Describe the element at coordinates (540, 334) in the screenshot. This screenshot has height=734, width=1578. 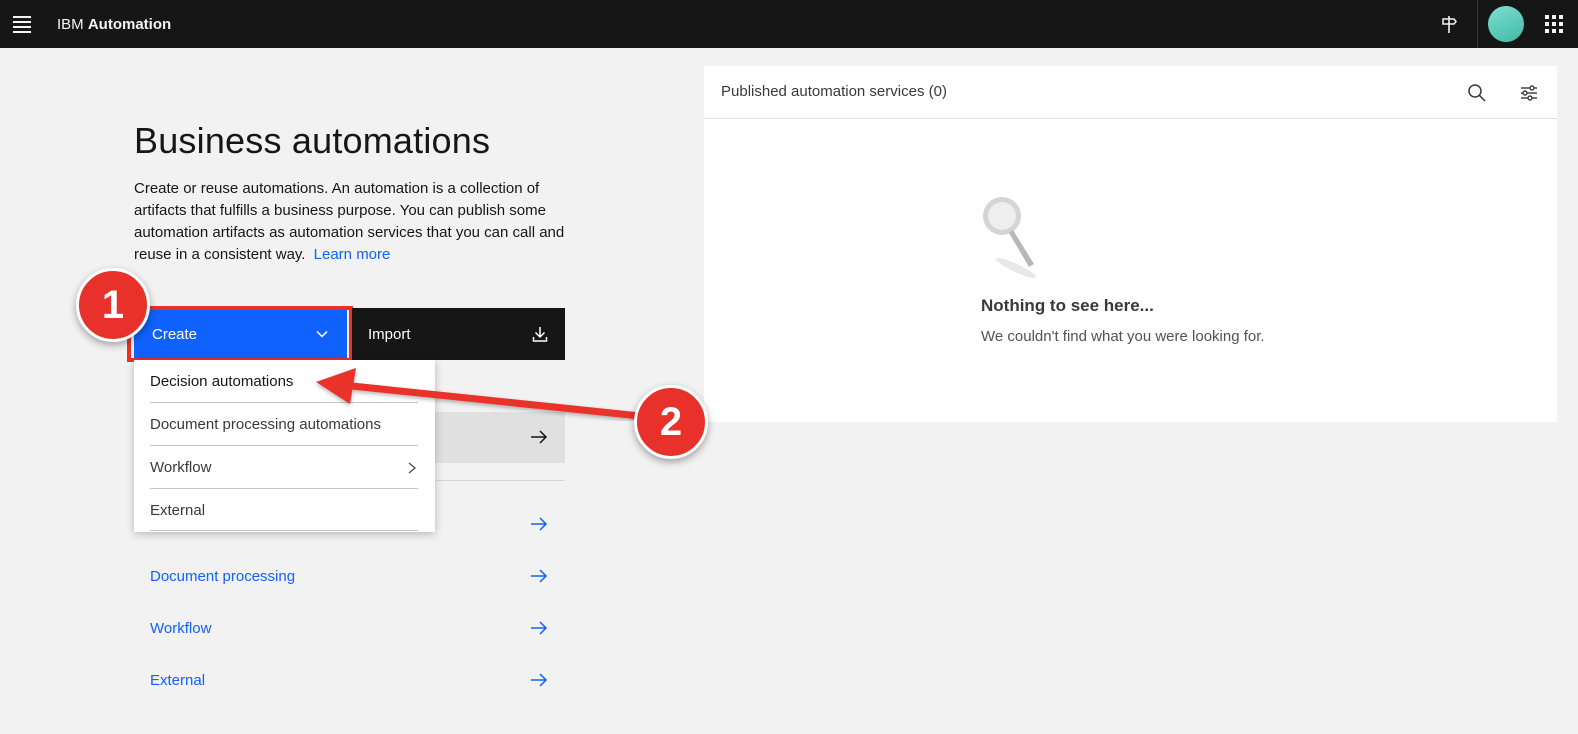
I see `download-icon` at that location.